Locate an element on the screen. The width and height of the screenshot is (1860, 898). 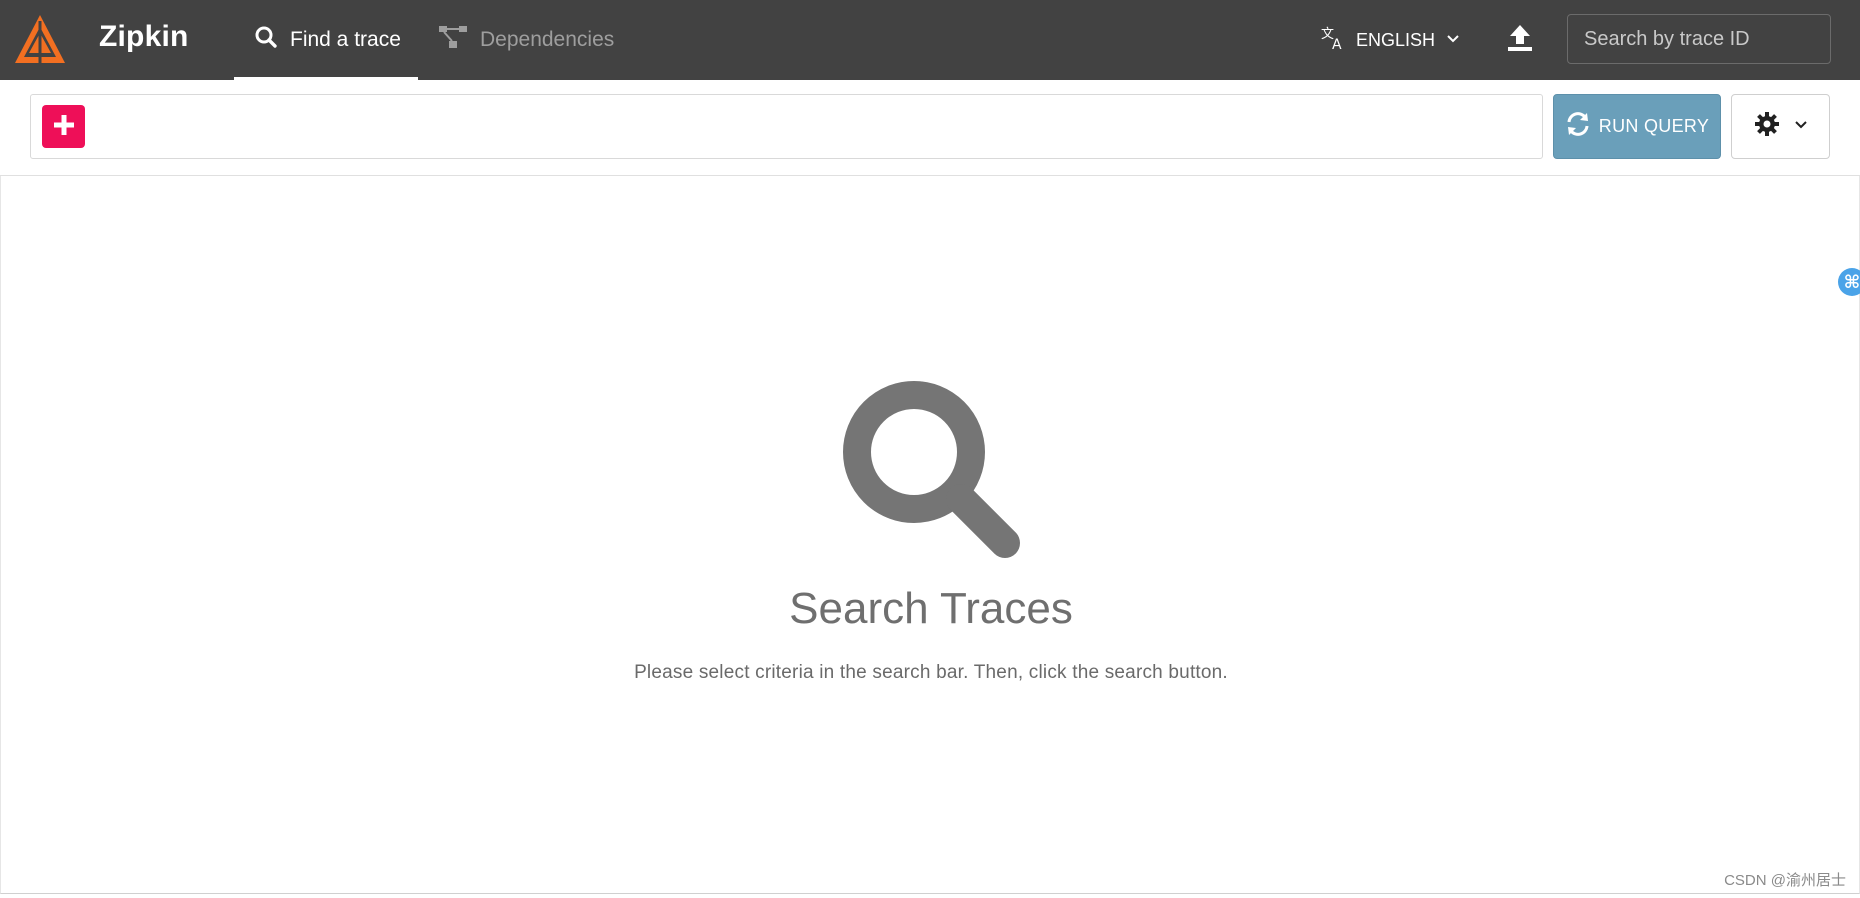
run-query-button: RUN QUERY is located at coordinates (1637, 126).